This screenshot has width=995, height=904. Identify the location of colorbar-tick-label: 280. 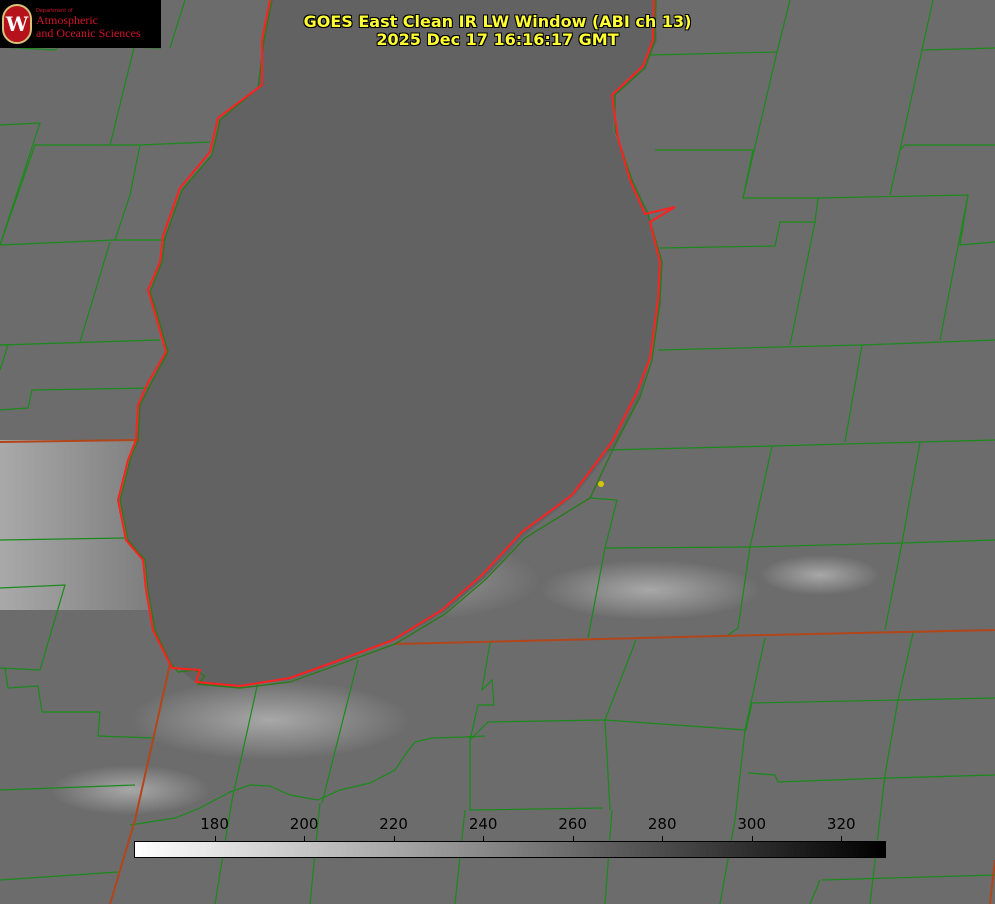
(662, 824).